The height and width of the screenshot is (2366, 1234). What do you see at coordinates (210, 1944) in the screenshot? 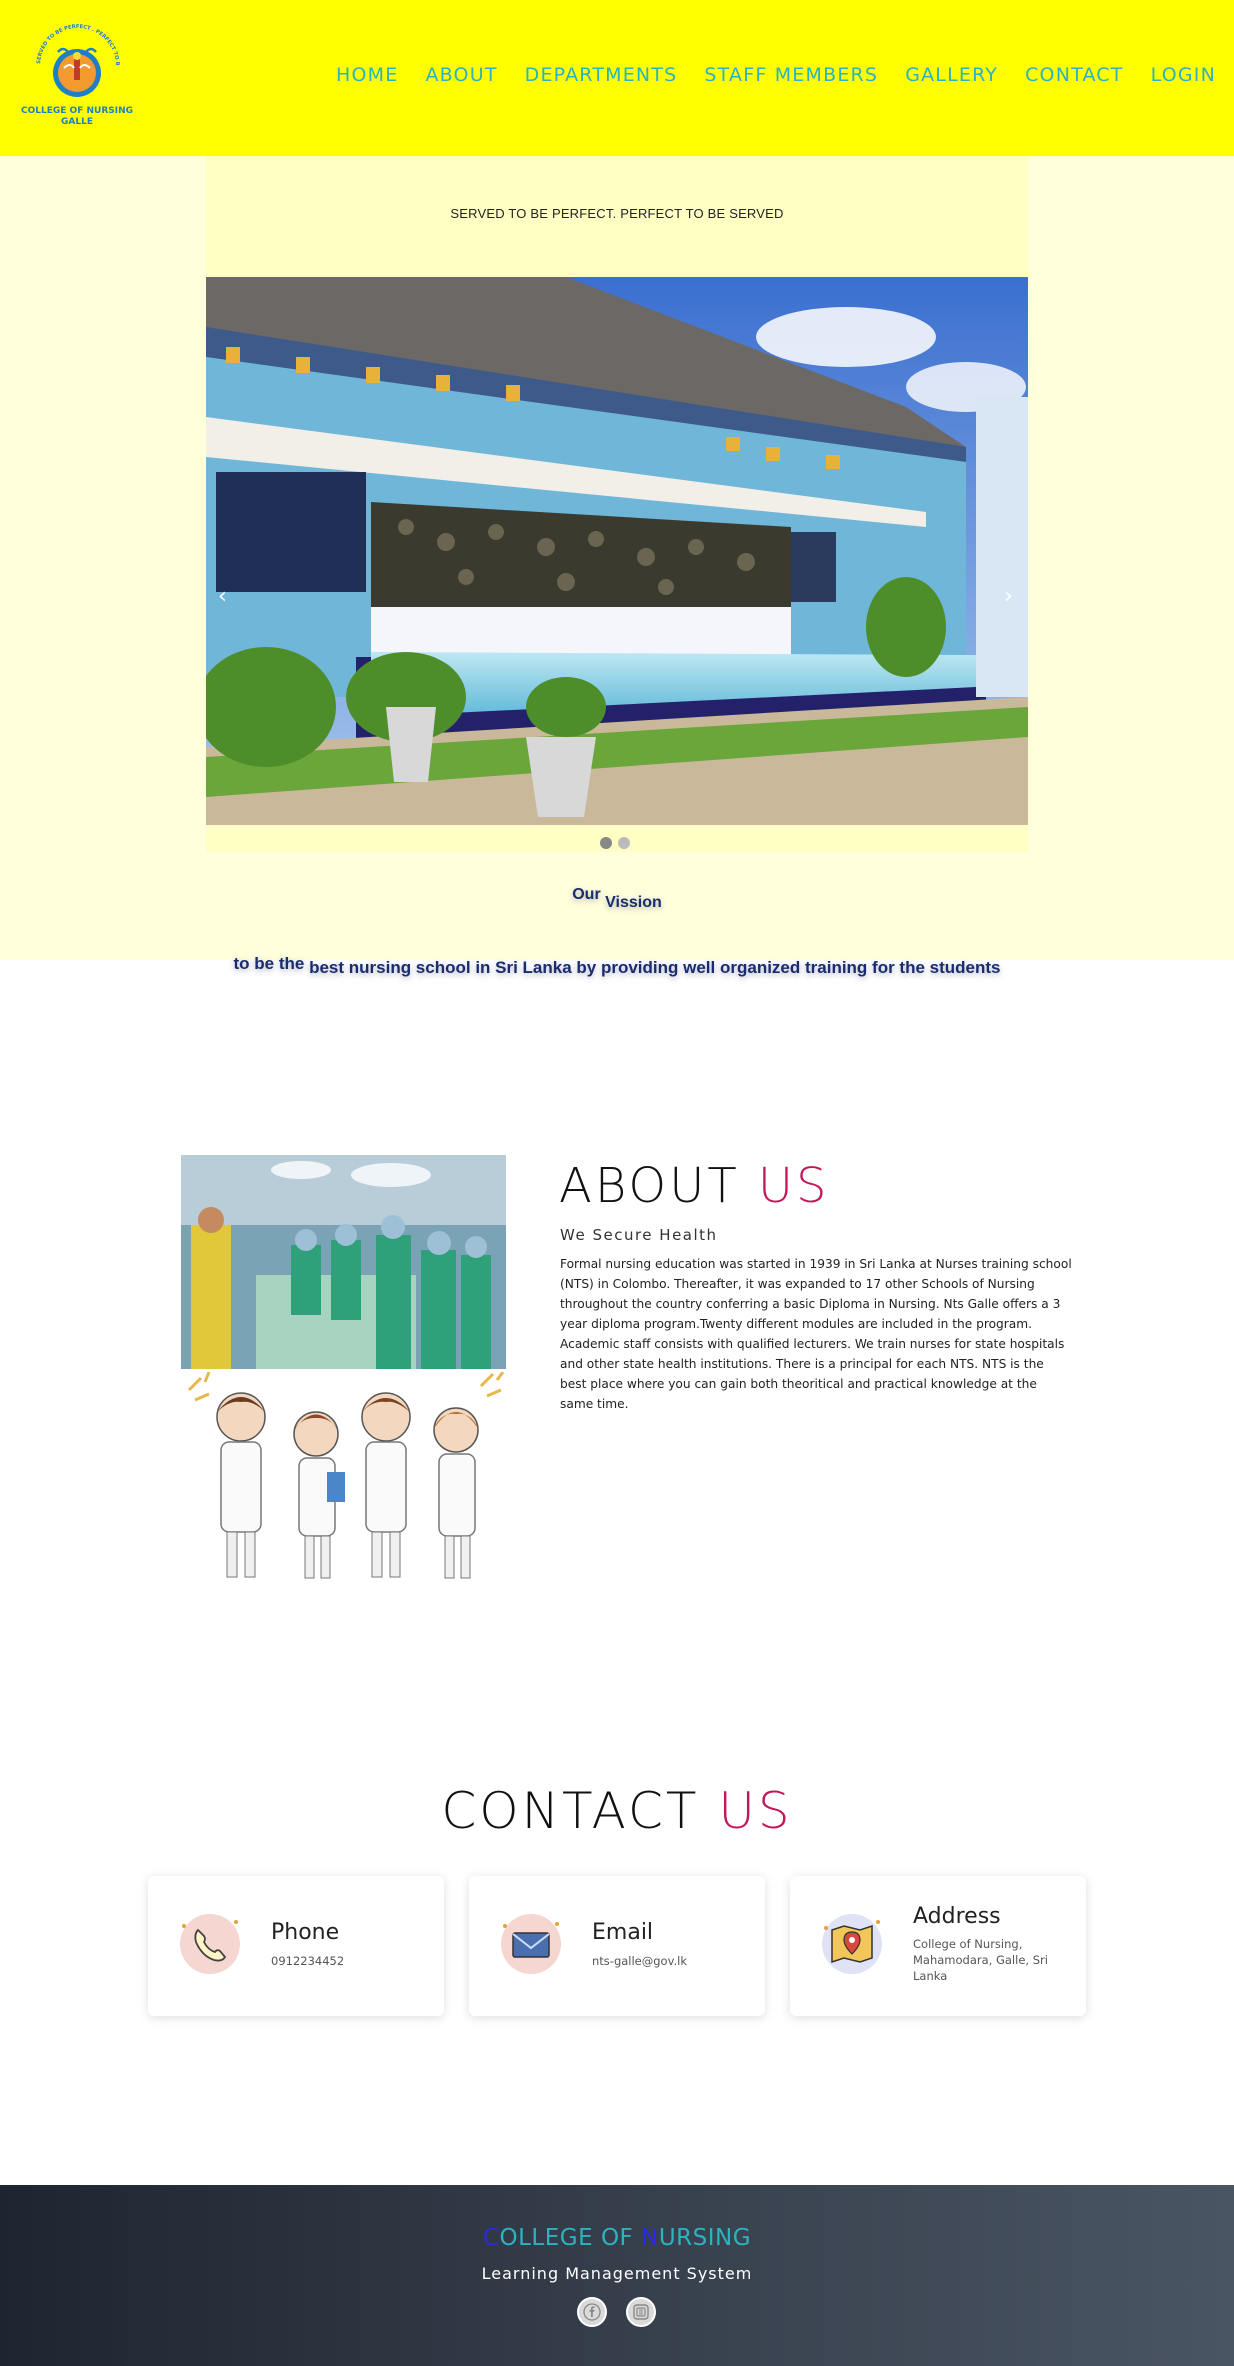
I see `phone-icon` at bounding box center [210, 1944].